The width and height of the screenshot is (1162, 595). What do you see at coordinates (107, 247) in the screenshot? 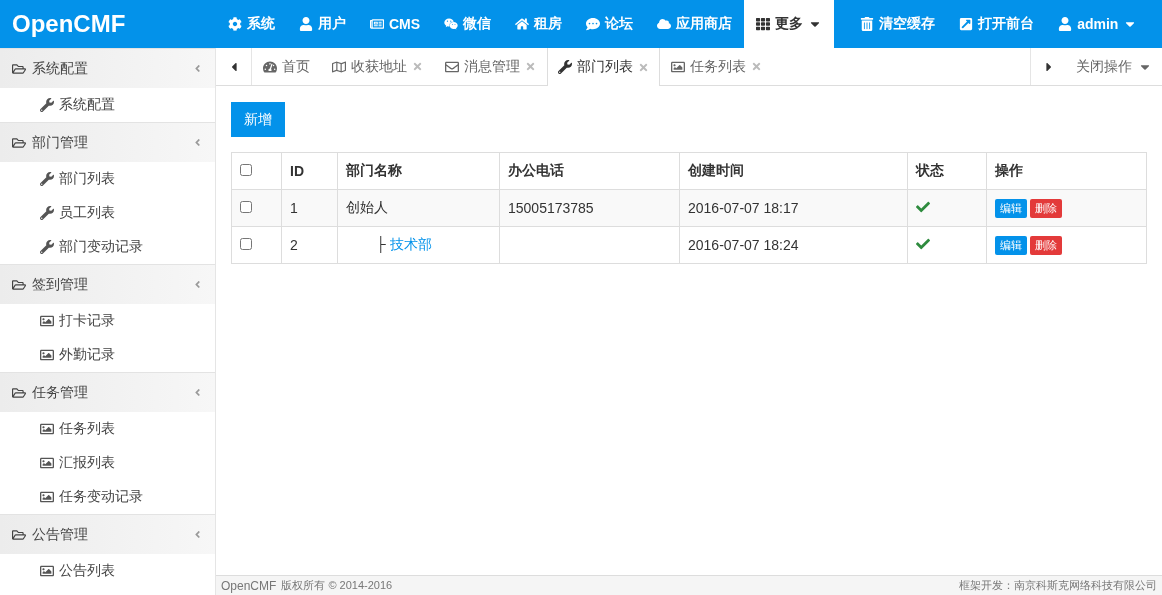
I see `sidebar-item: 部门变动记录` at bounding box center [107, 247].